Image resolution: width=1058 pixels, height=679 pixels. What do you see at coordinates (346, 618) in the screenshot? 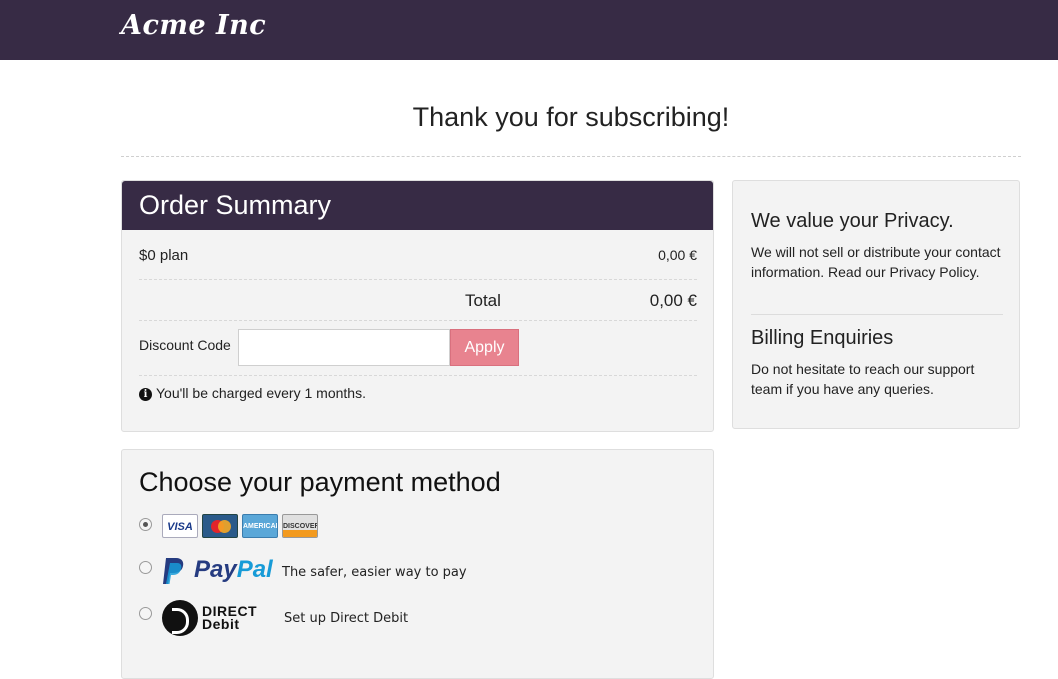
I see `direct-debit-tagline: Set up Direct Debit` at bounding box center [346, 618].